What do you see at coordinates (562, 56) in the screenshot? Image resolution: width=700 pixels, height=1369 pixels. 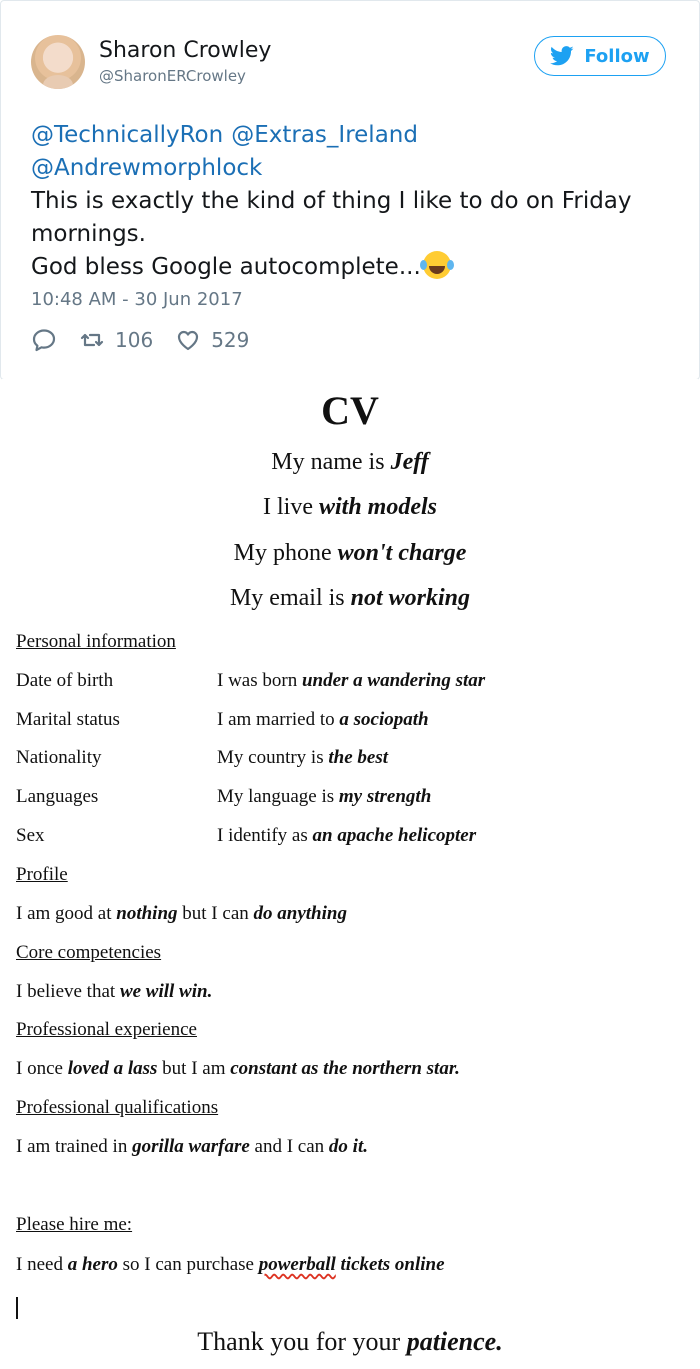 I see `twitter-bird-icon` at bounding box center [562, 56].